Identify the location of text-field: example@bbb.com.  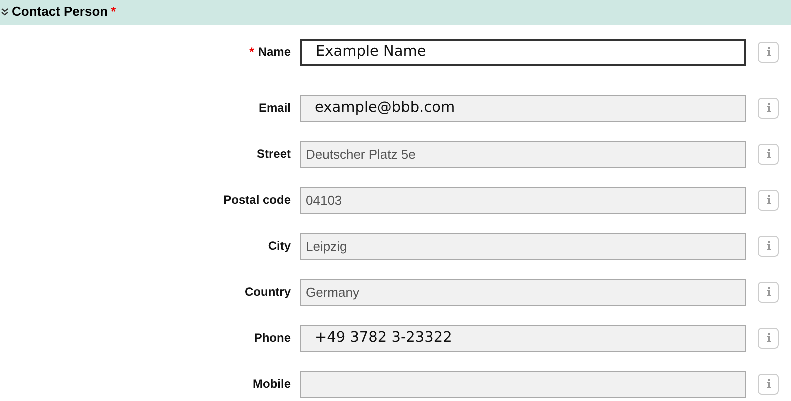
(523, 108).